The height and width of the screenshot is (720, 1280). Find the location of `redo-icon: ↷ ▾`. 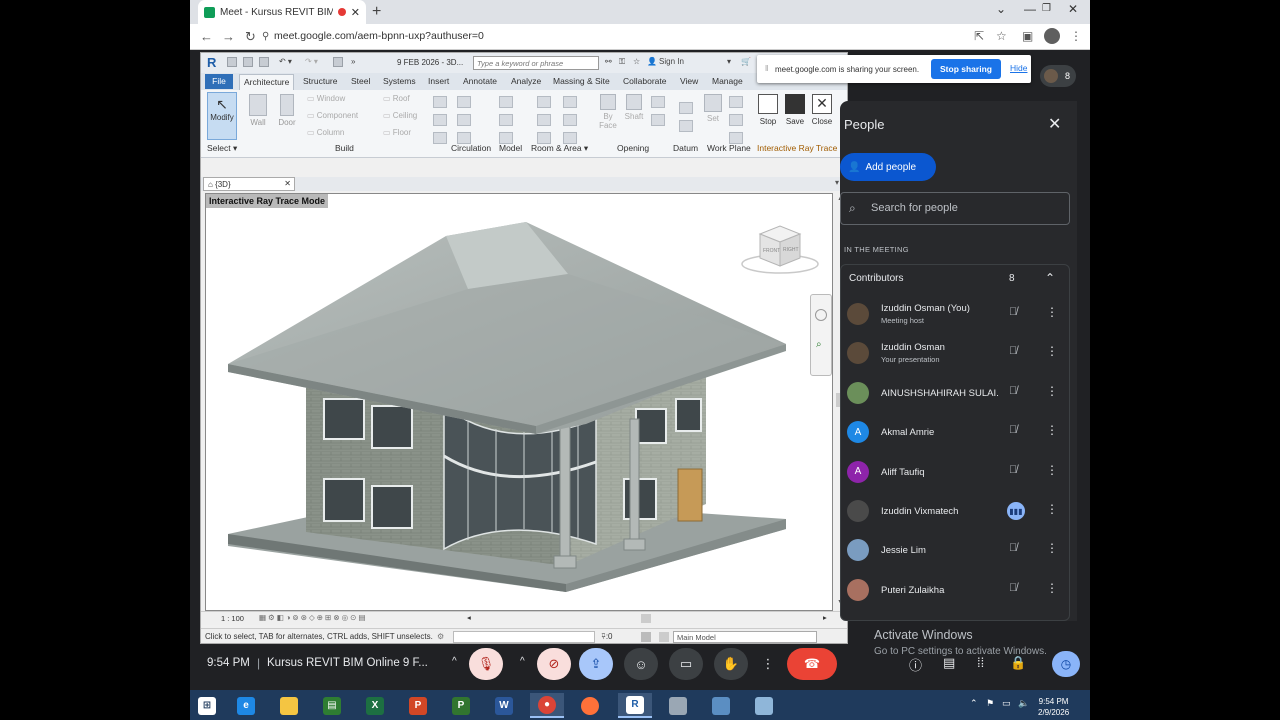

redo-icon: ↷ ▾ is located at coordinates (311, 61).